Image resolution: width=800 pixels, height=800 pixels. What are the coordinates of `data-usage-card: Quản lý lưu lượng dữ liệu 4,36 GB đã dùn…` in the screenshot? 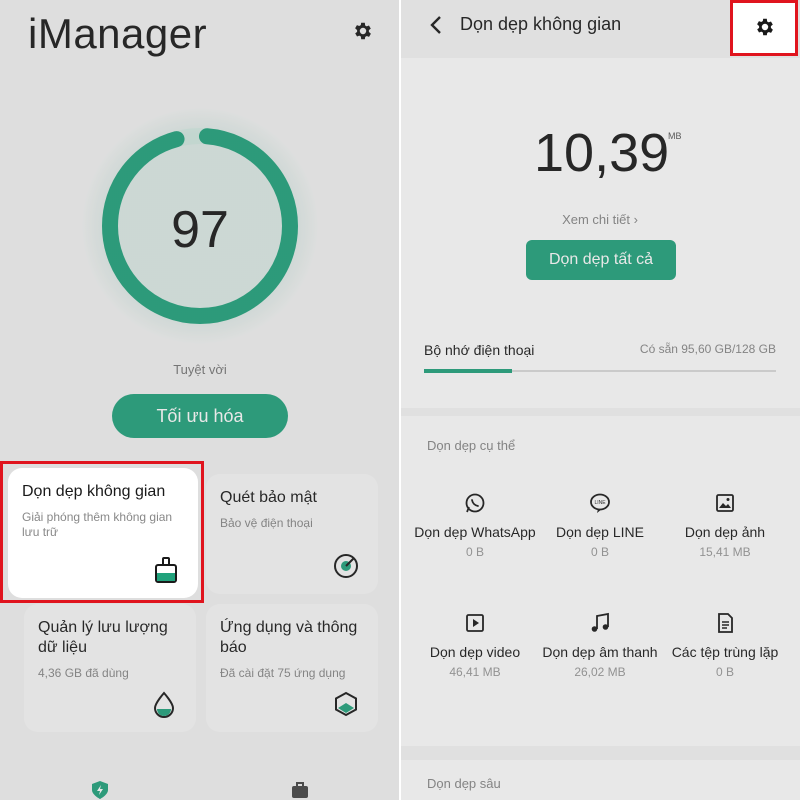 It's located at (110, 668).